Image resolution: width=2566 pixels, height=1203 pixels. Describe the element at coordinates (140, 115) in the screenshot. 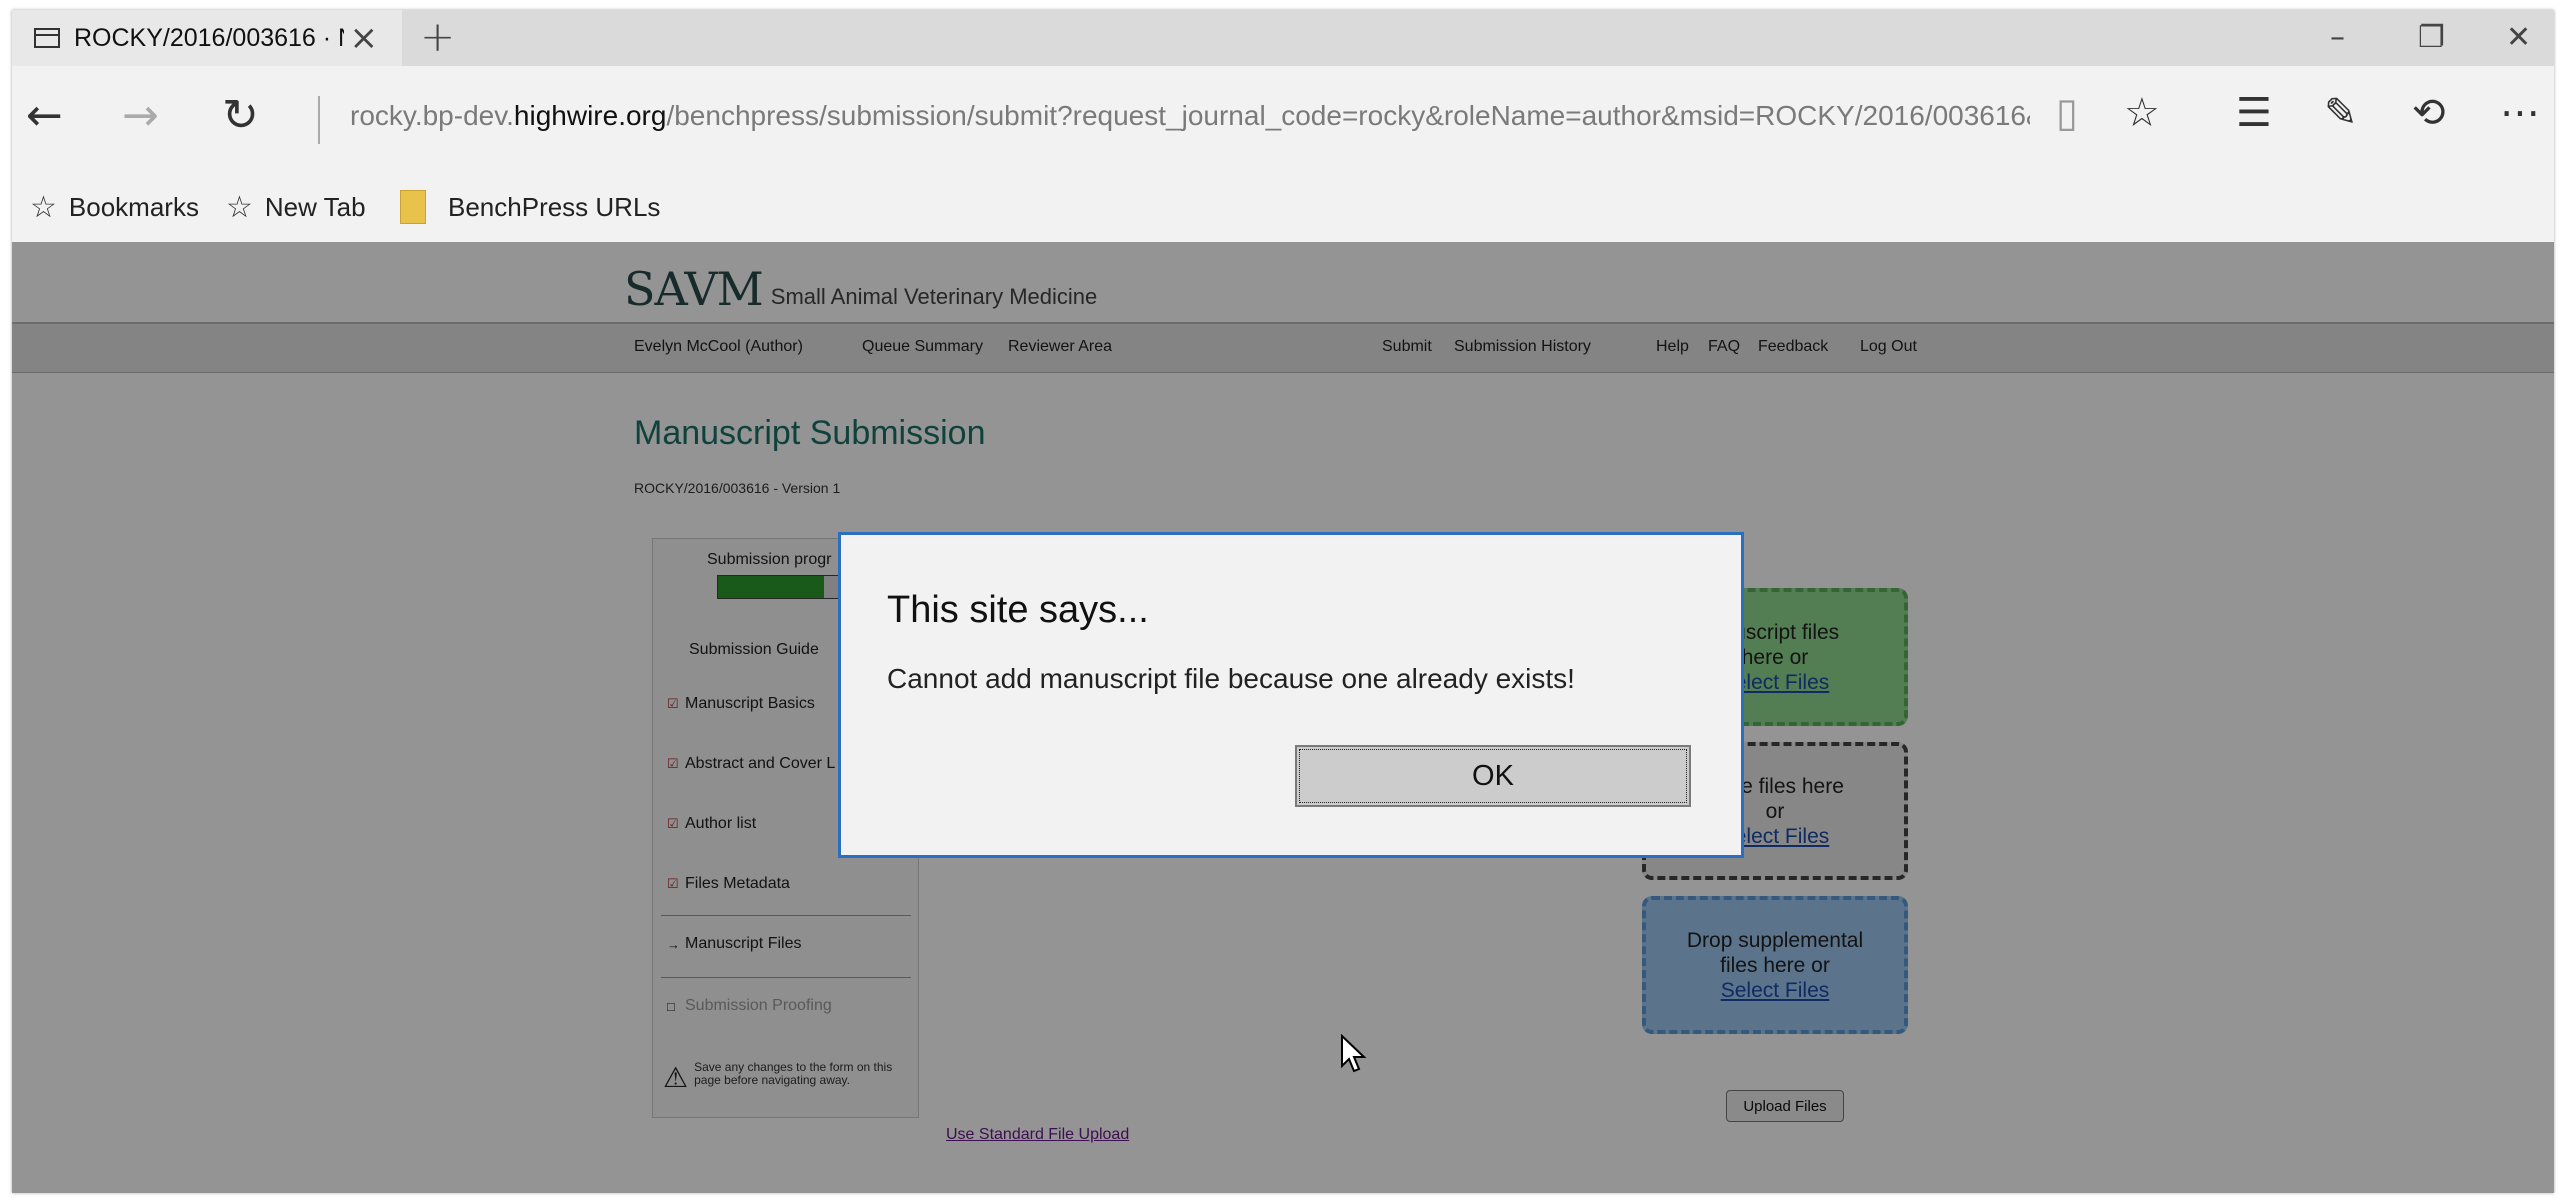

I see `forward-icon: →` at that location.